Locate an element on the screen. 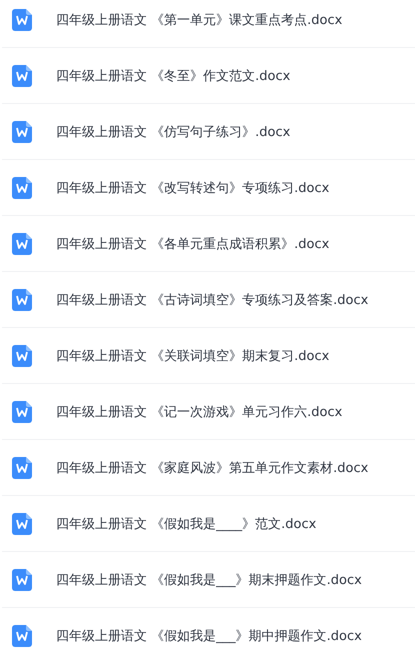  file-name: 四年级上册语文 《冬至》作文范文.docx is located at coordinates (173, 75).